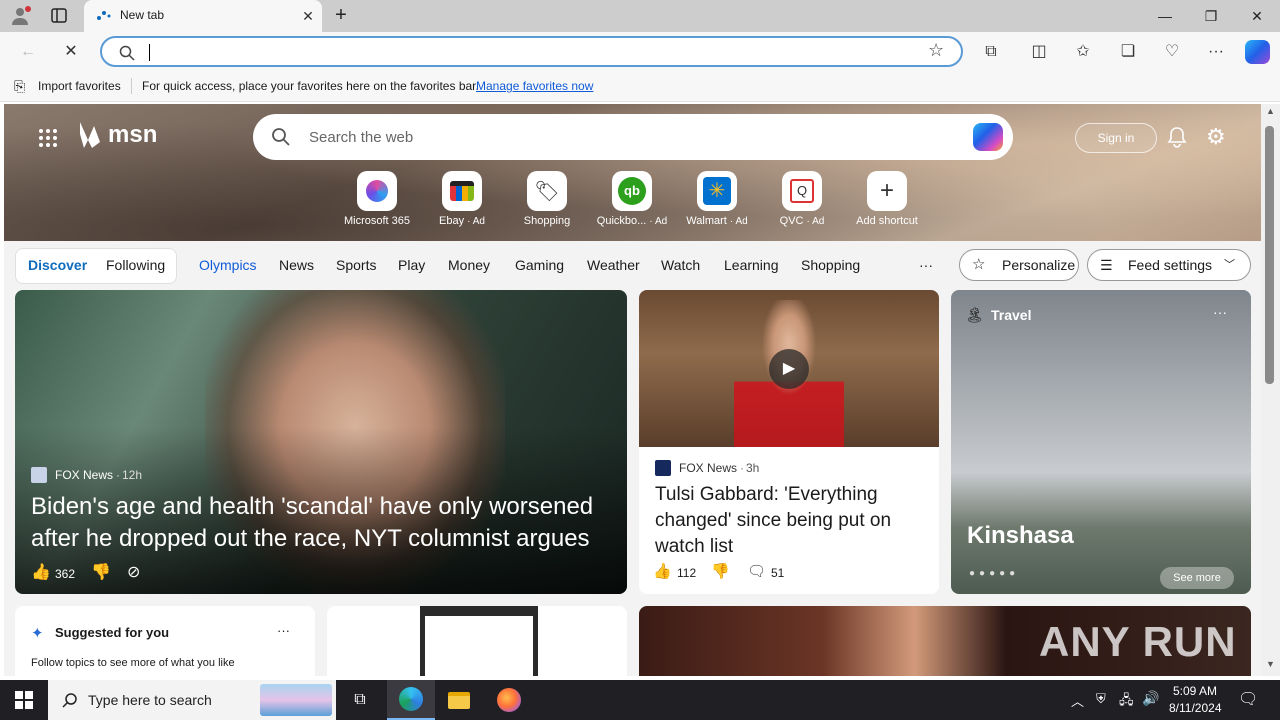 The width and height of the screenshot is (1280, 720). Describe the element at coordinates (926, 265) in the screenshot. I see `nav-more-icon: ···` at that location.